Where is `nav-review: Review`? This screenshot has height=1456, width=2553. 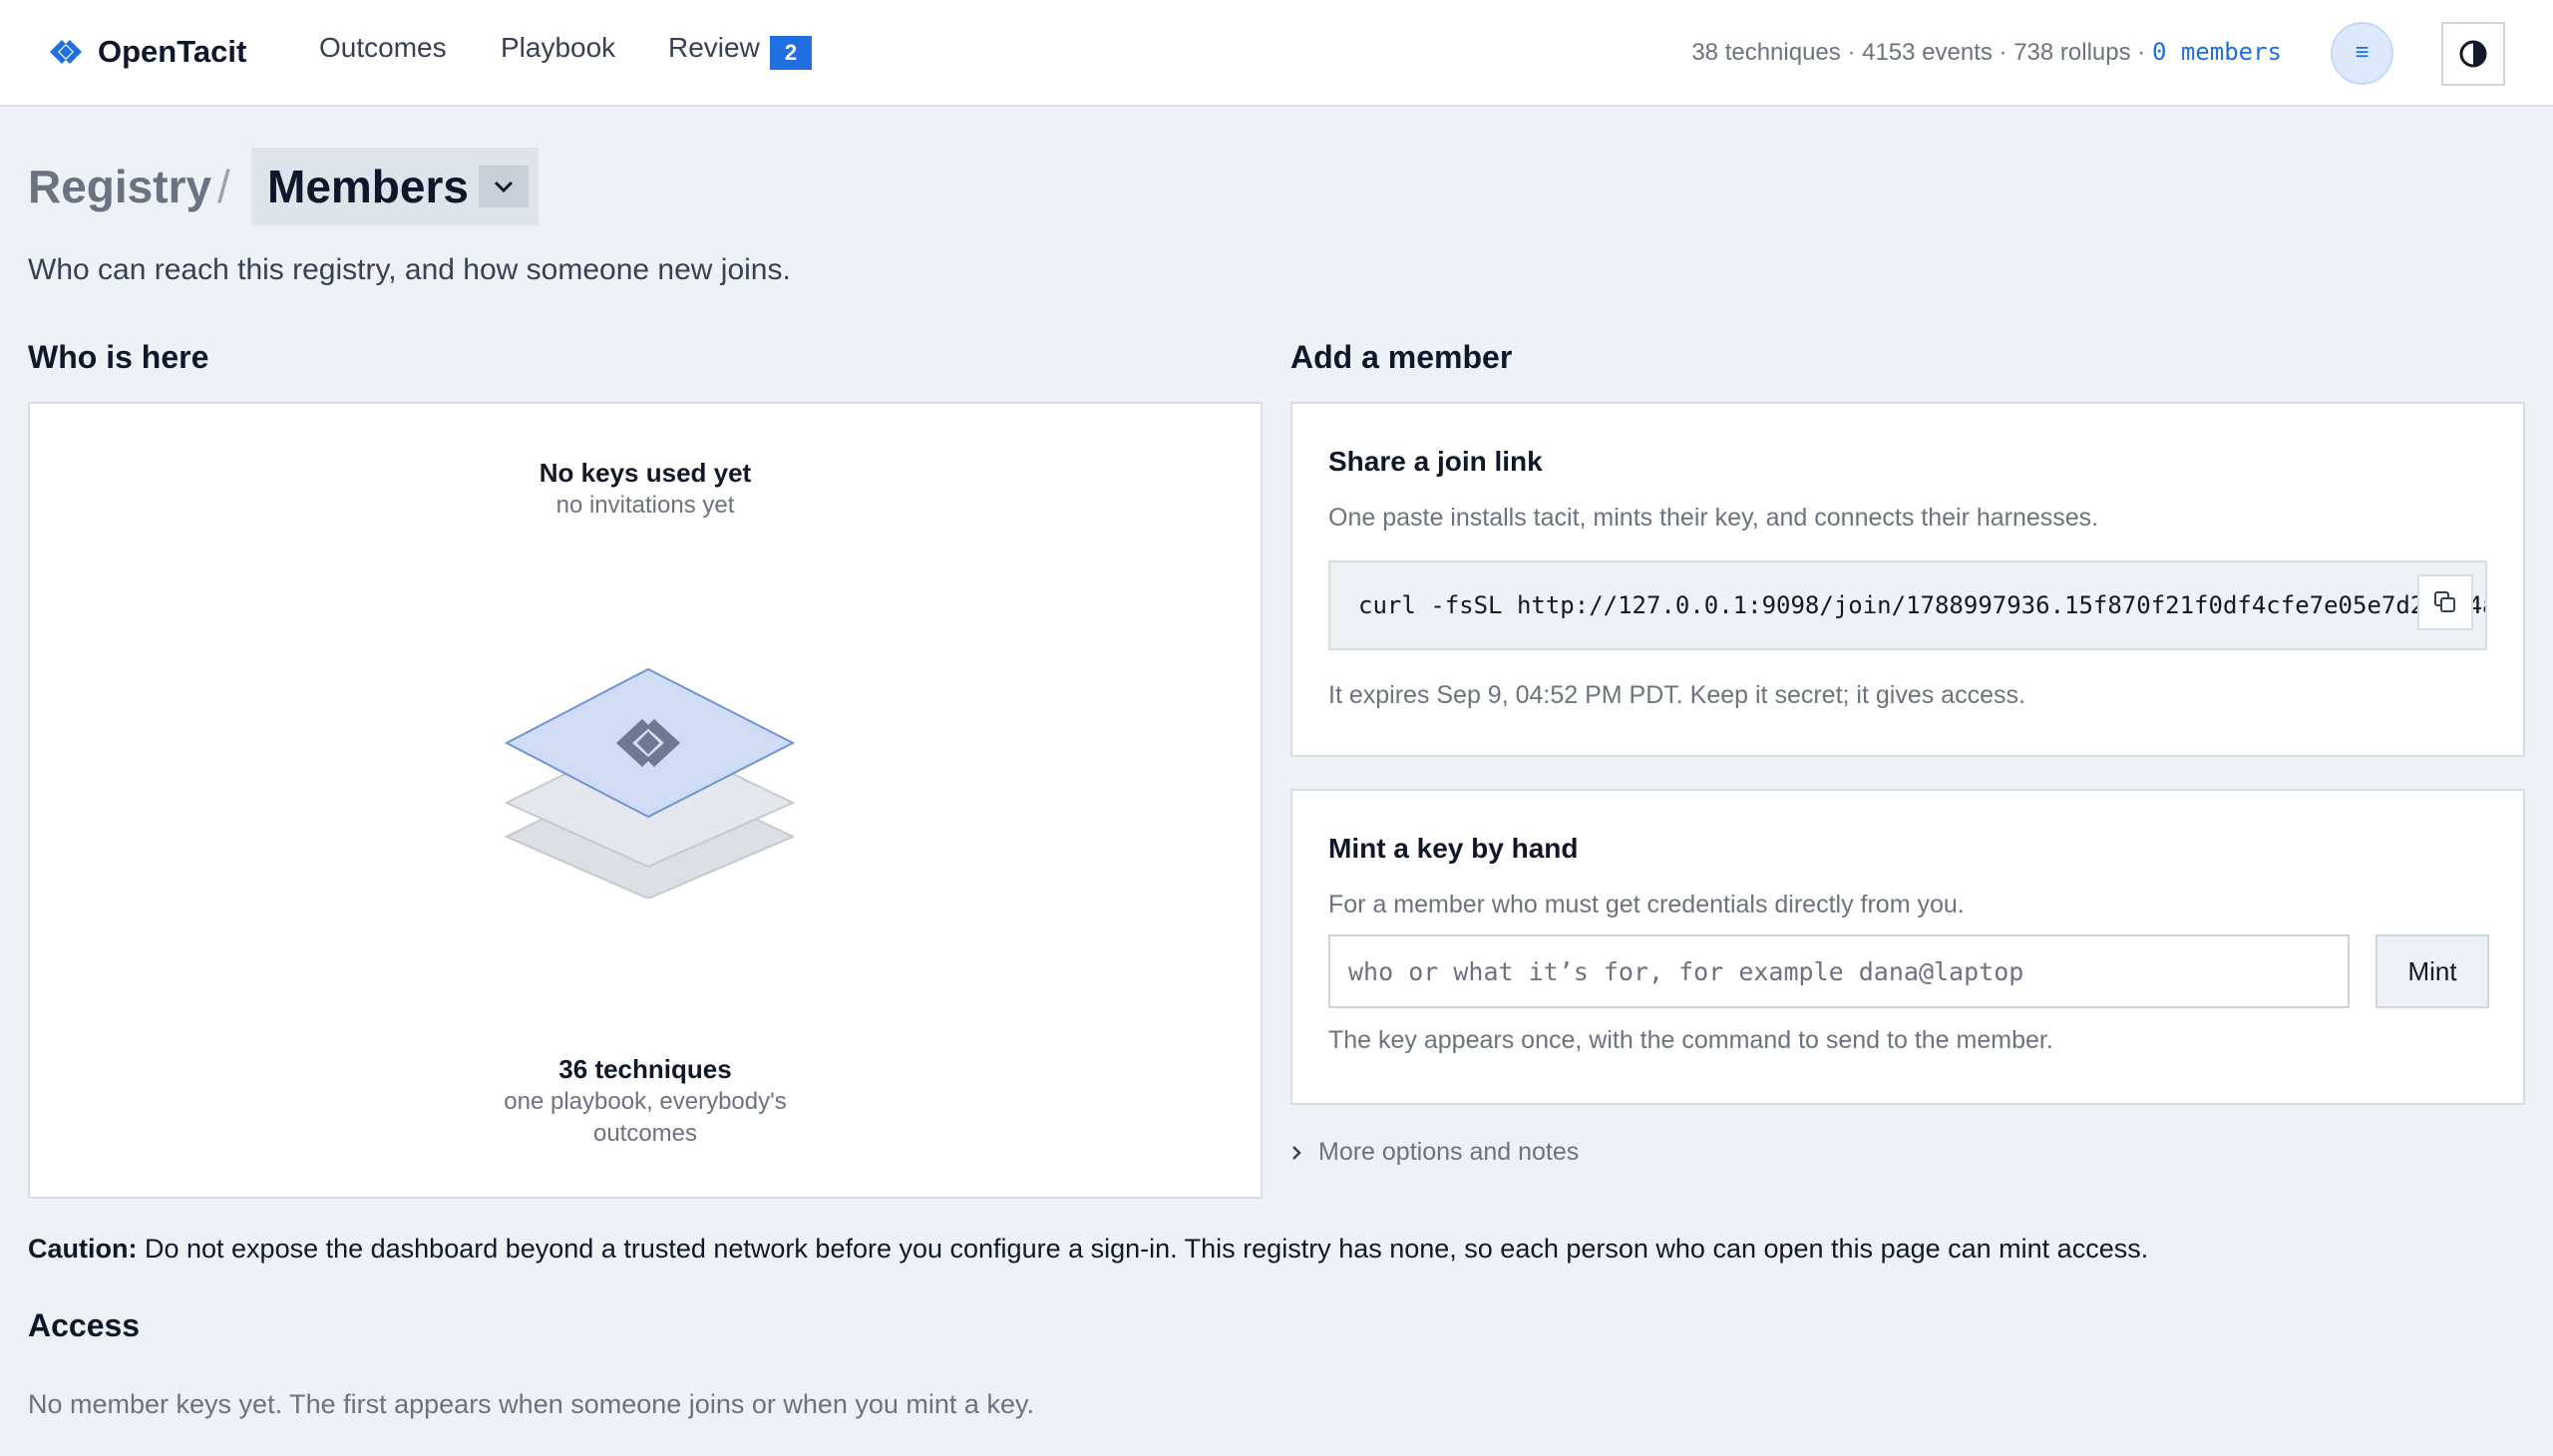
nav-review: Review is located at coordinates (714, 48).